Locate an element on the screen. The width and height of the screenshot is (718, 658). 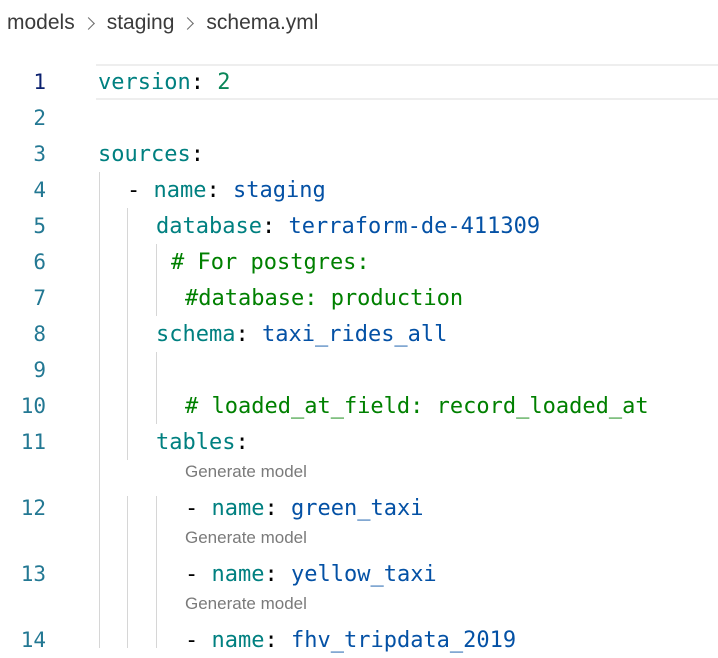
yaml-value: staging is located at coordinates (279, 190).